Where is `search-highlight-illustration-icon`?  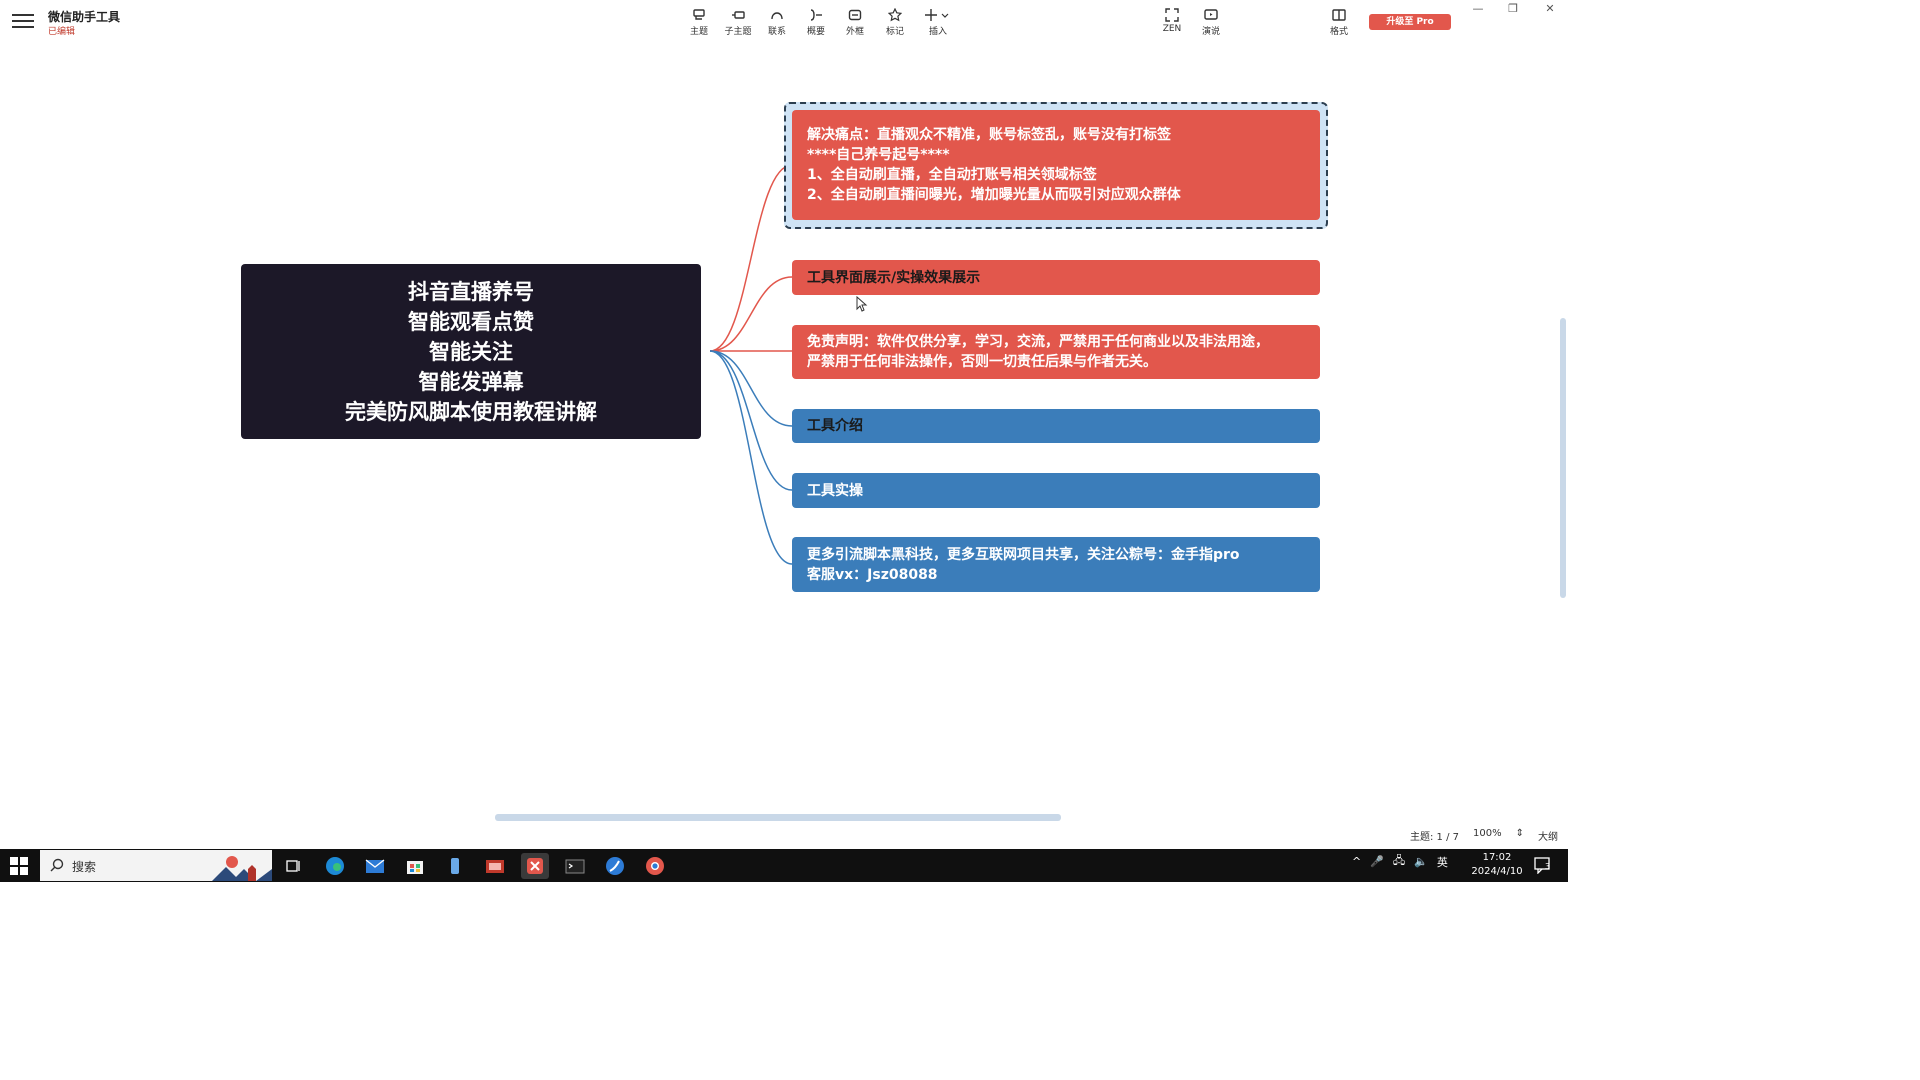
search-highlight-illustration-icon is located at coordinates (242, 868).